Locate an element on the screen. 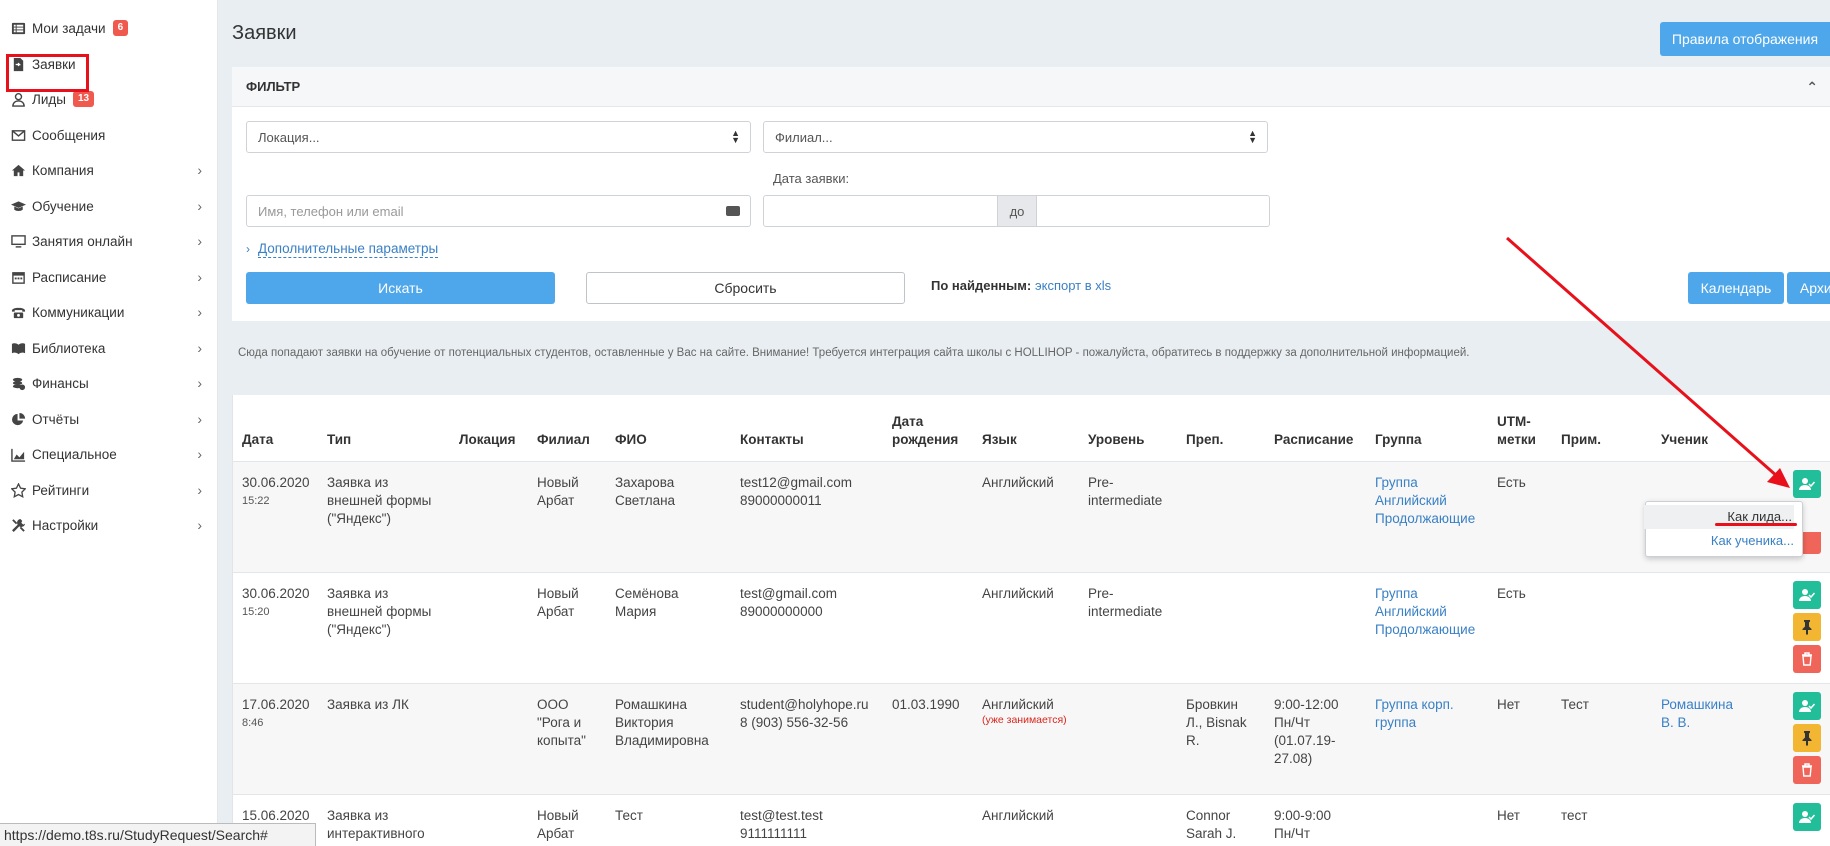  leads-count-badge: 13 is located at coordinates (83, 99).